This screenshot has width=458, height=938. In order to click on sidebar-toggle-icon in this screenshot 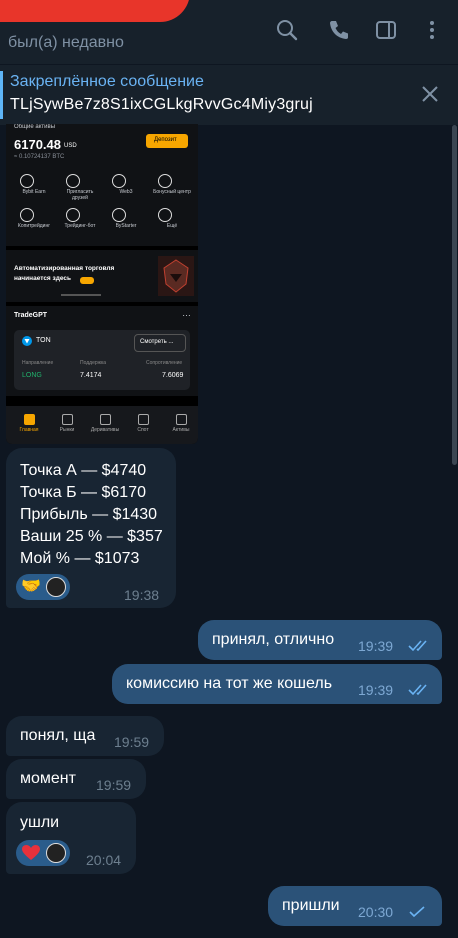, I will do `click(386, 30)`.